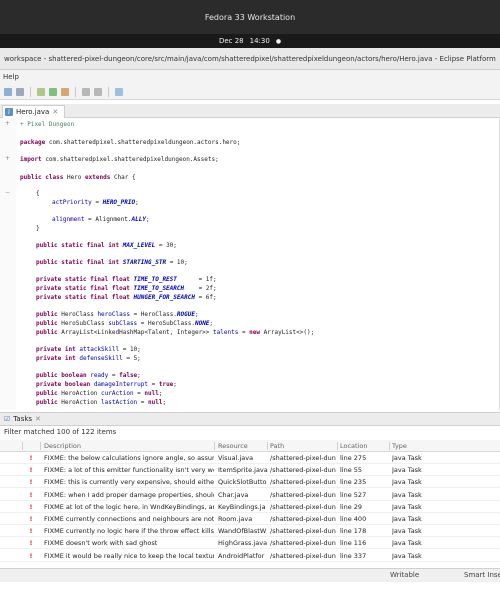 The height and width of the screenshot is (600, 500). What do you see at coordinates (8, 91) in the screenshot?
I see `new-icon` at bounding box center [8, 91].